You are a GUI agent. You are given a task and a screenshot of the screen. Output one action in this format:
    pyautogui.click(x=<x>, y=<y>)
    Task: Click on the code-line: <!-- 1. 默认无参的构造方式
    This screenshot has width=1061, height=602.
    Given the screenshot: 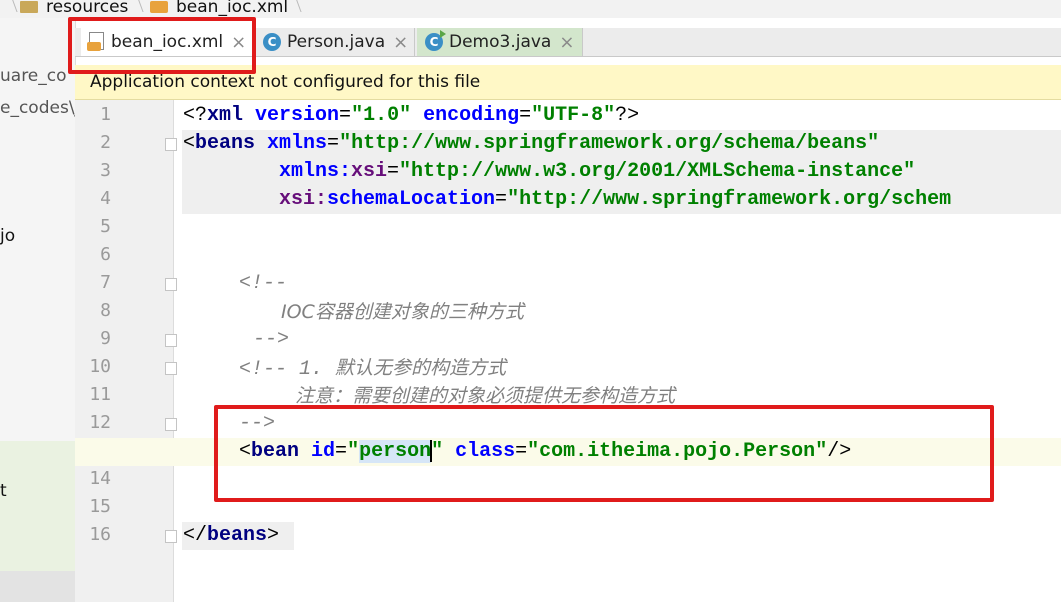 What is the action you would take?
    pyautogui.click(x=373, y=369)
    